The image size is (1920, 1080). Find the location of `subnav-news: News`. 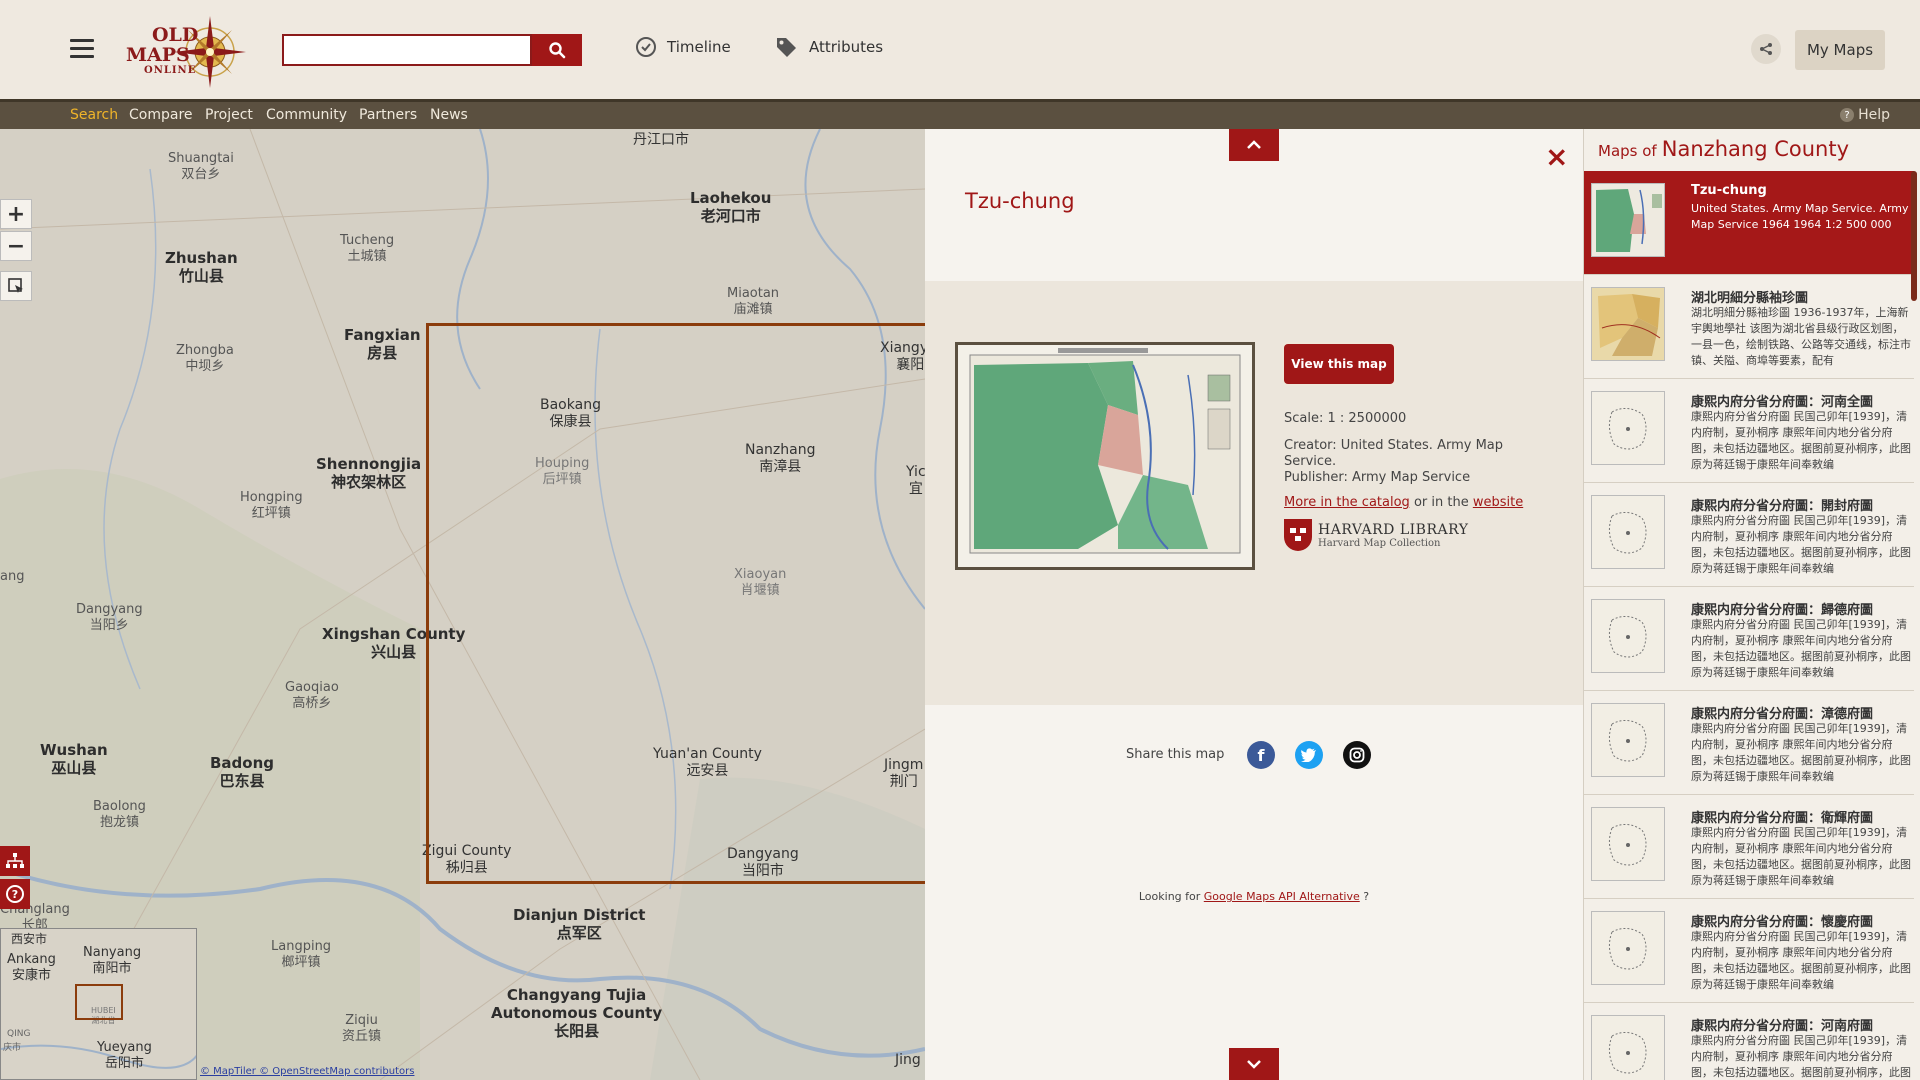

subnav-news: News is located at coordinates (449, 115).